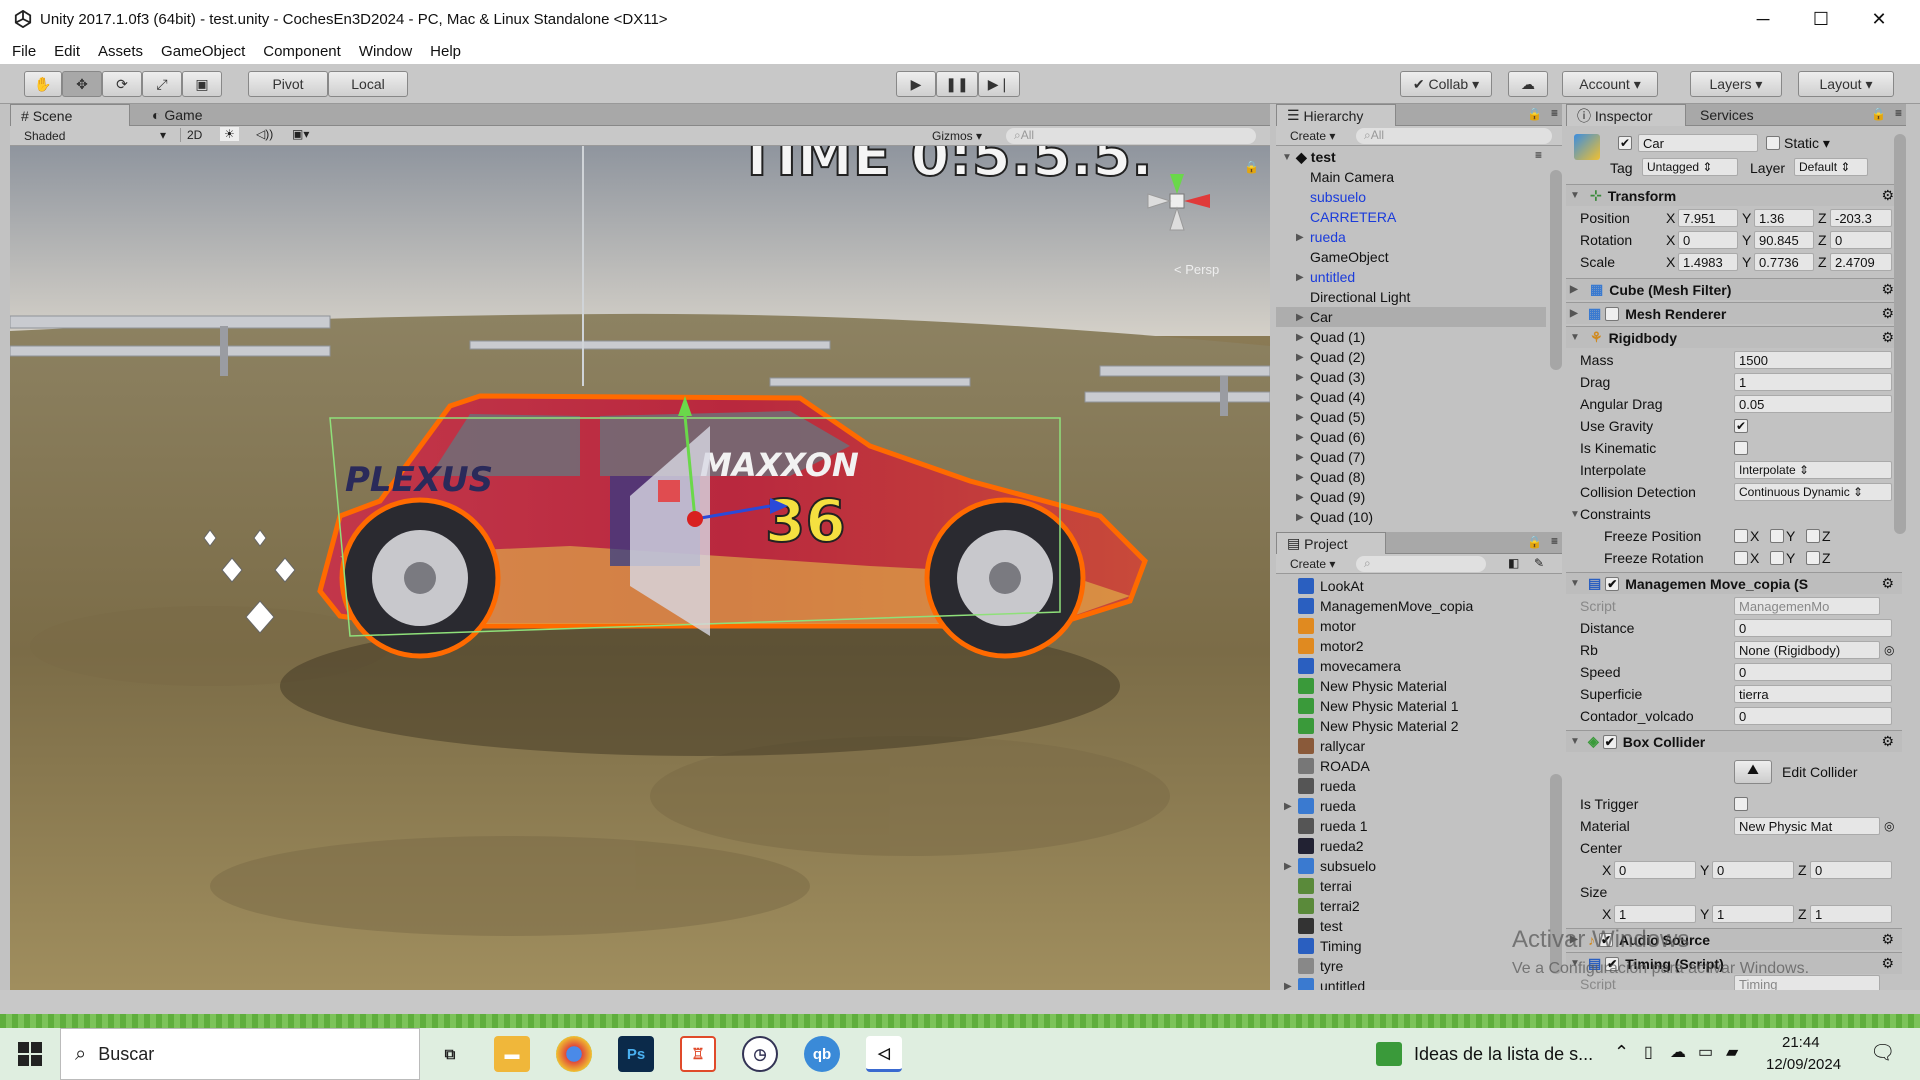  Describe the element at coordinates (822, 1054) in the screenshot. I see `qbittorrent-icon: qb` at that location.